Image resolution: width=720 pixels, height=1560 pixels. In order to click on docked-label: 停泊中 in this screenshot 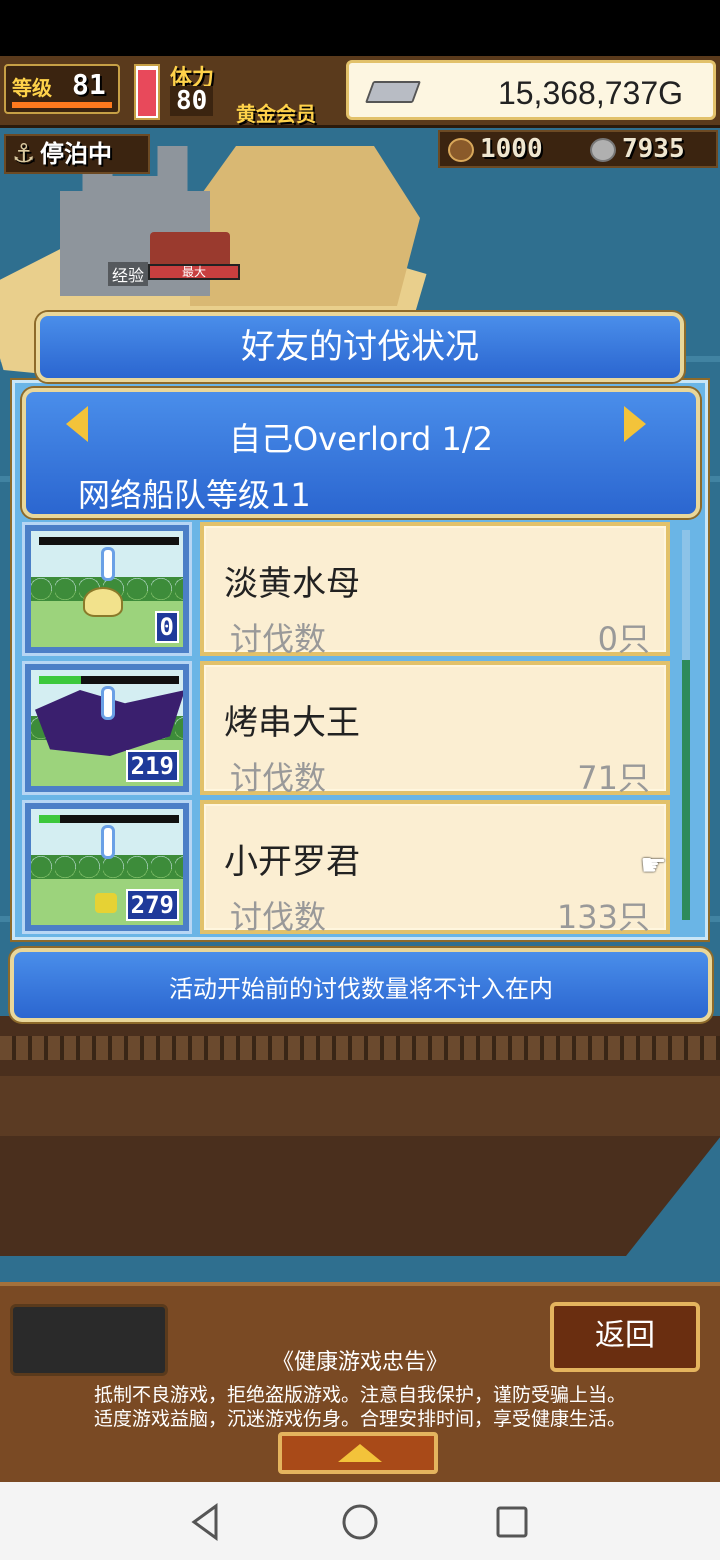, I will do `click(76, 154)`.